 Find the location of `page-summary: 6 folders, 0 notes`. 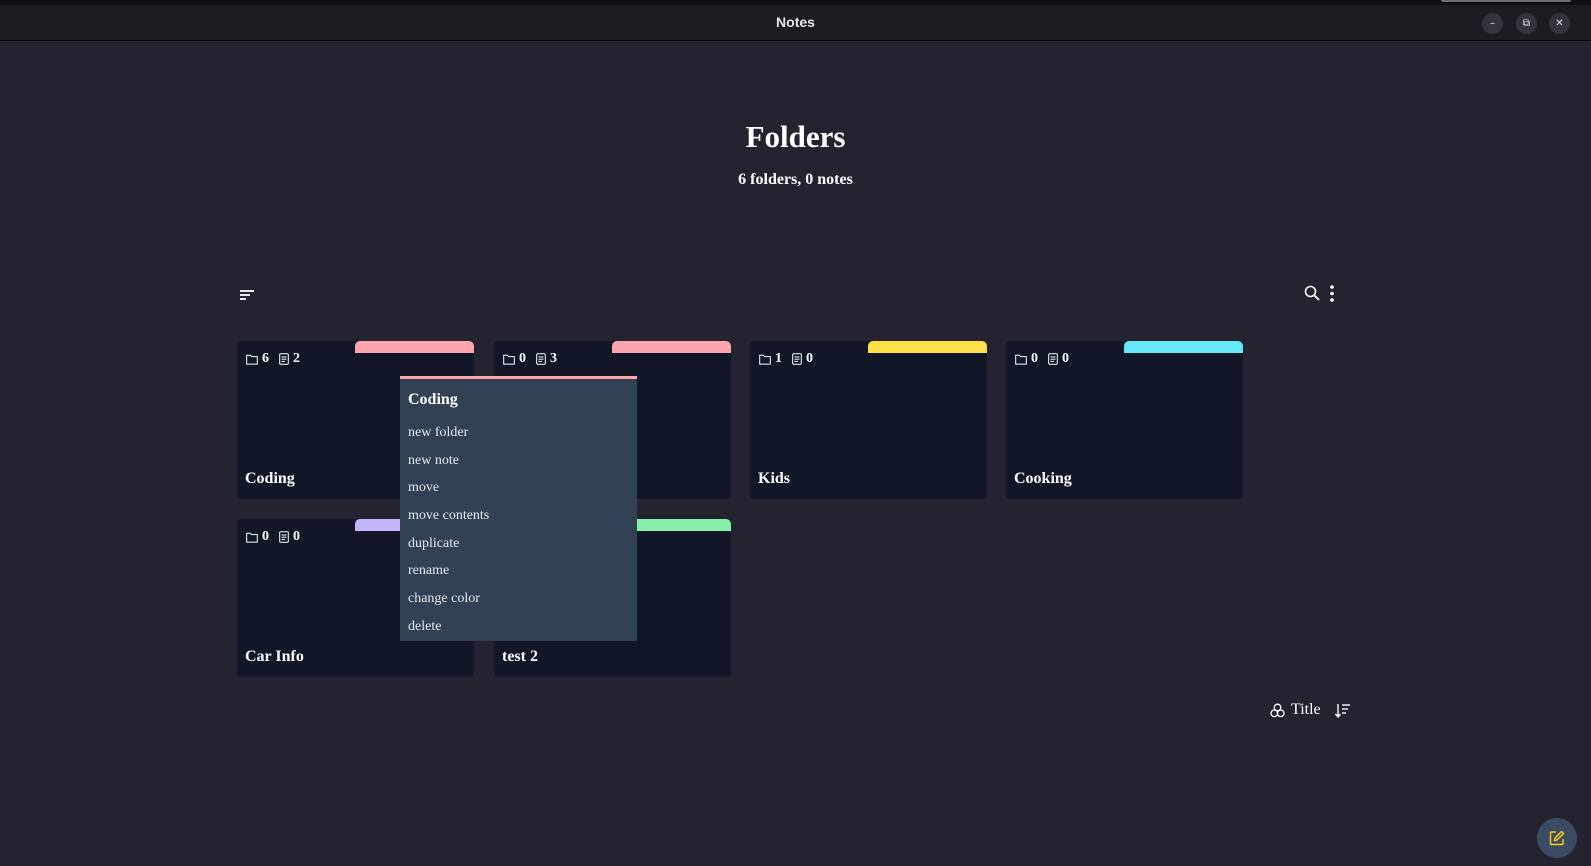

page-summary: 6 folders, 0 notes is located at coordinates (795, 179).